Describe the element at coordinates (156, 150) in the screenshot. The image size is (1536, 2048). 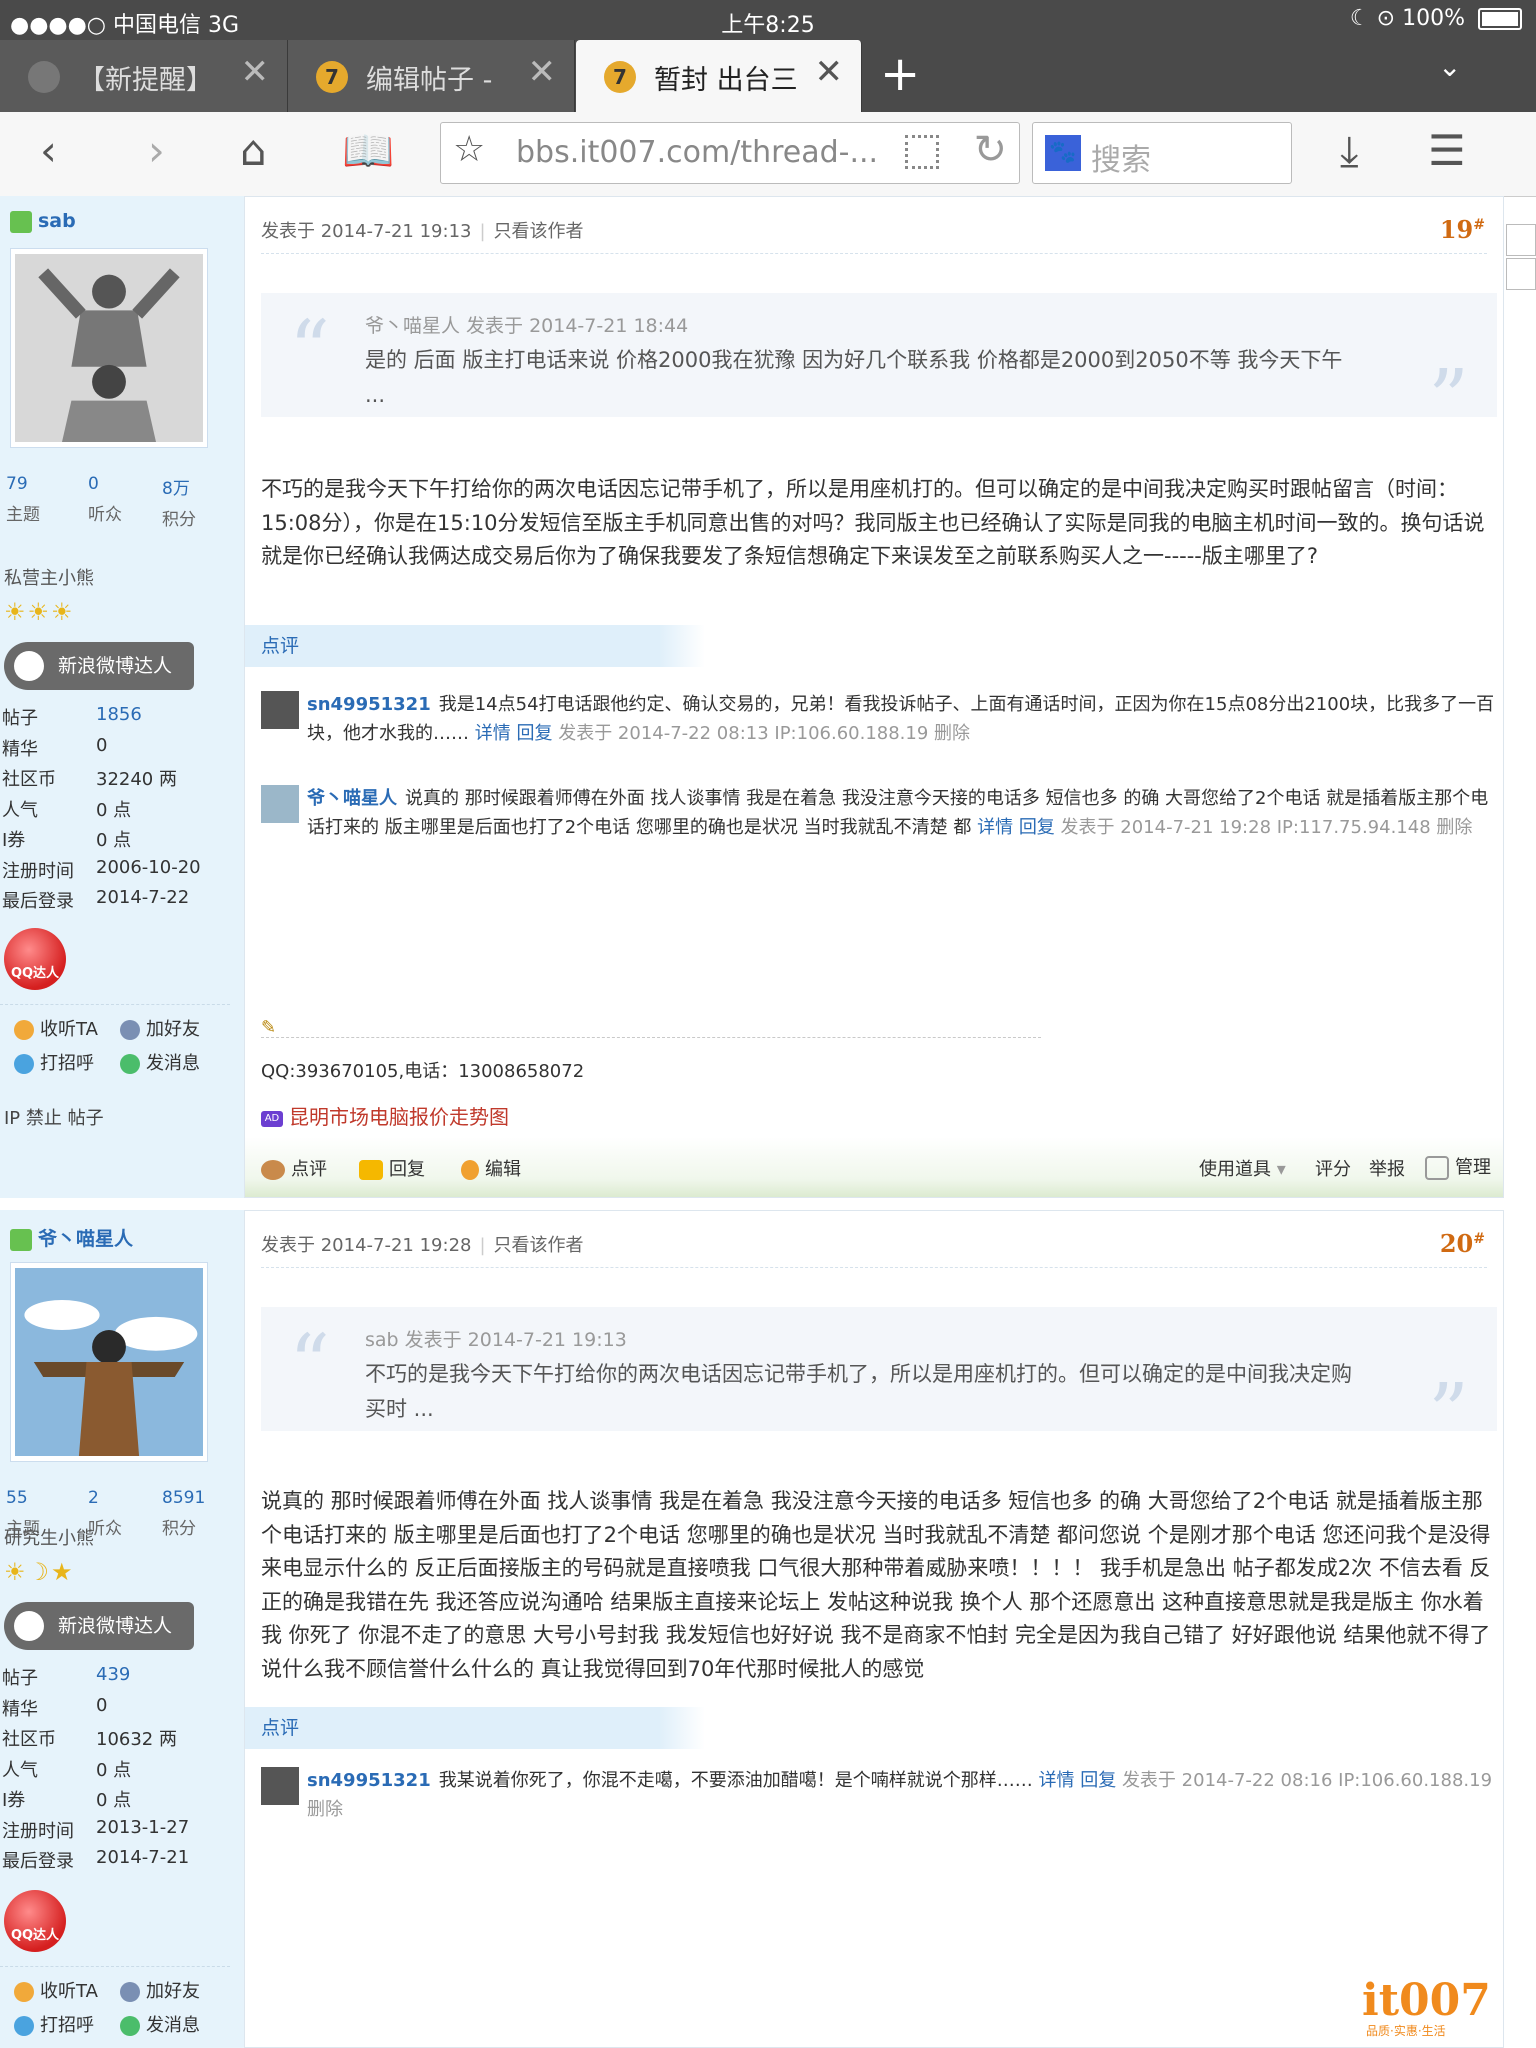
I see `forward-icon: ›` at that location.